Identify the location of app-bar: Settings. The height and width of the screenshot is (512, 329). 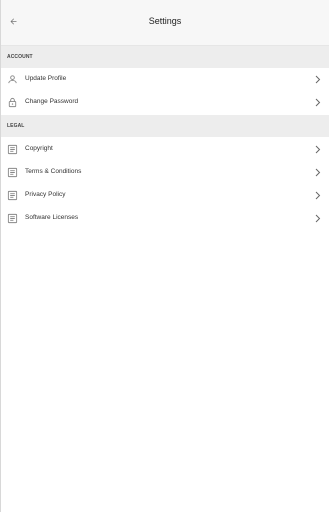
(165, 23).